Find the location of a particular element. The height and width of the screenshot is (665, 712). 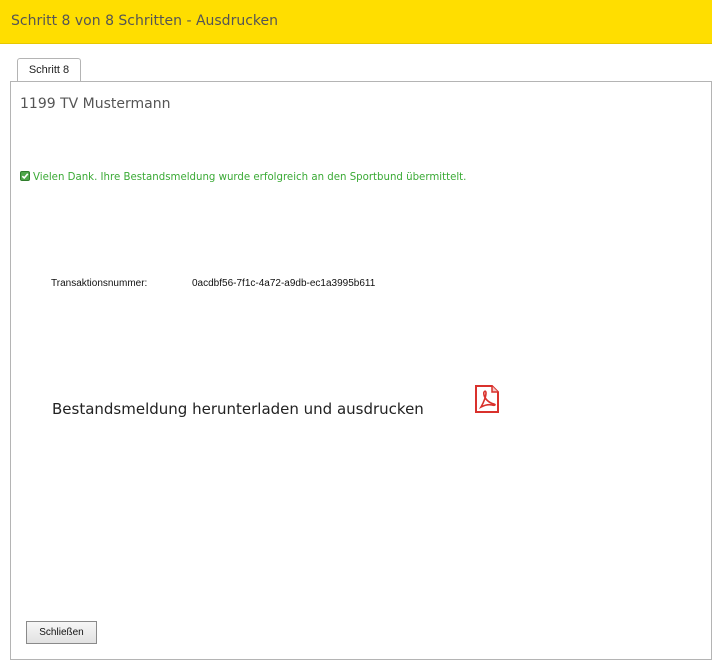

tab-strip: Schritt 8 is located at coordinates (356, 62).